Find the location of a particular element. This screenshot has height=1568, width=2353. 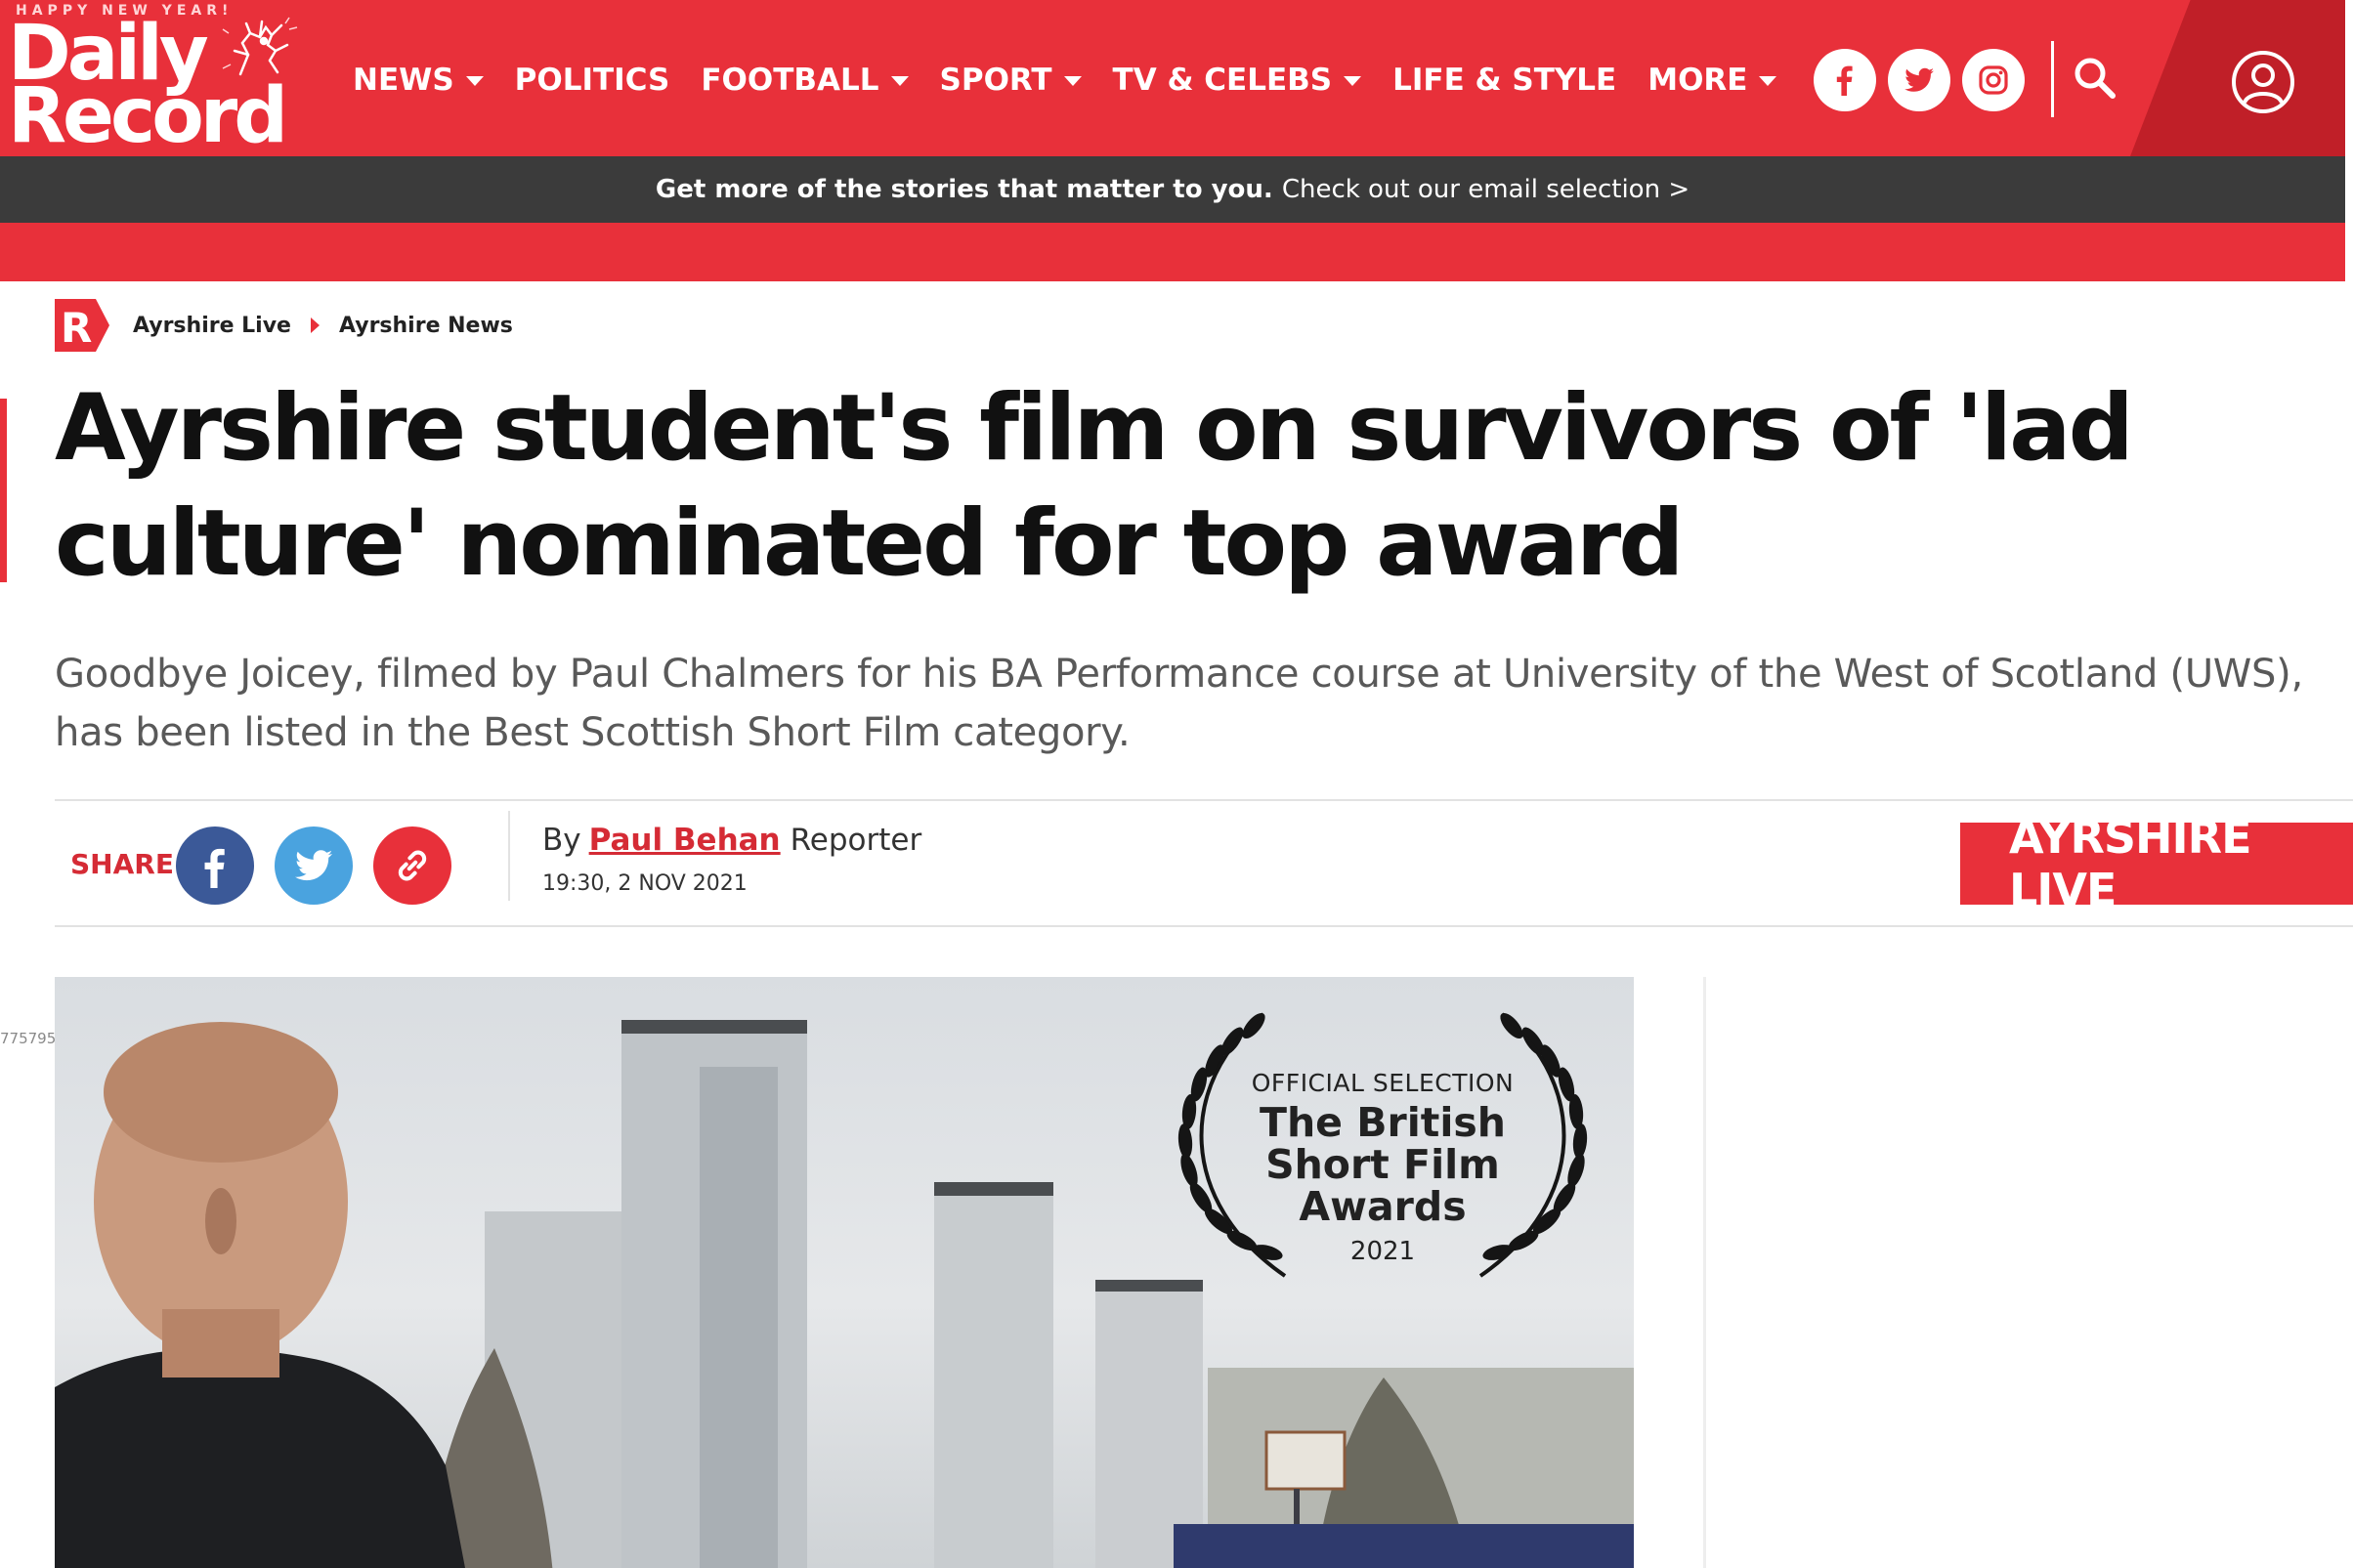

header-twitter-link is located at coordinates (1919, 80).